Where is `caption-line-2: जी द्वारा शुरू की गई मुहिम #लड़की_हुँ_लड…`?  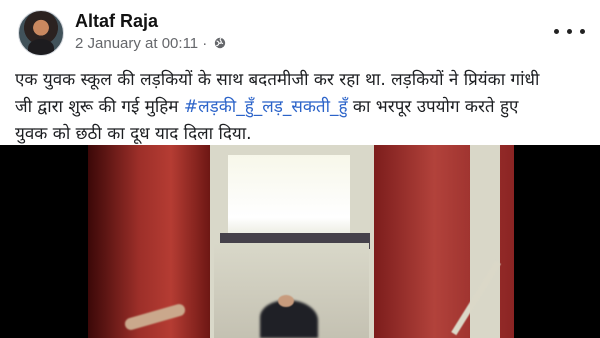
caption-line-2: जी द्वारा शुरू की गई मुहिम #लड़की_हुँ_लड… is located at coordinates (302, 107).